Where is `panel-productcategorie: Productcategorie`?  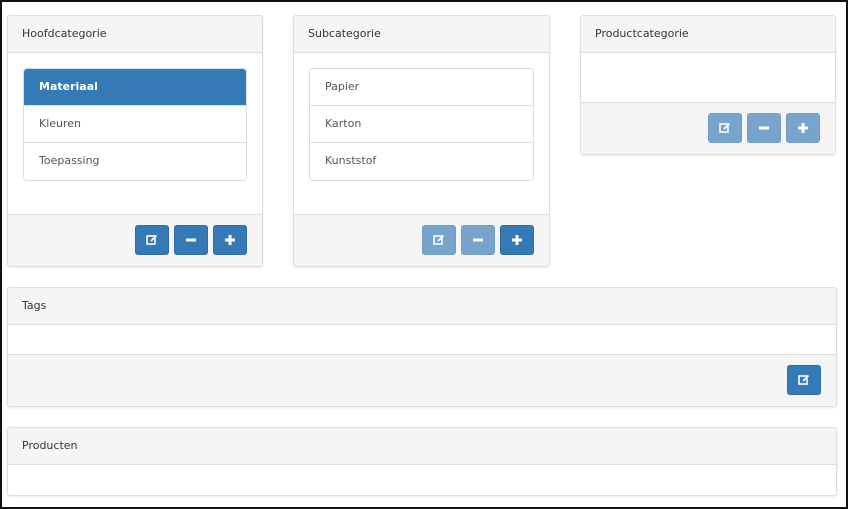 panel-productcategorie: Productcategorie is located at coordinates (708, 85).